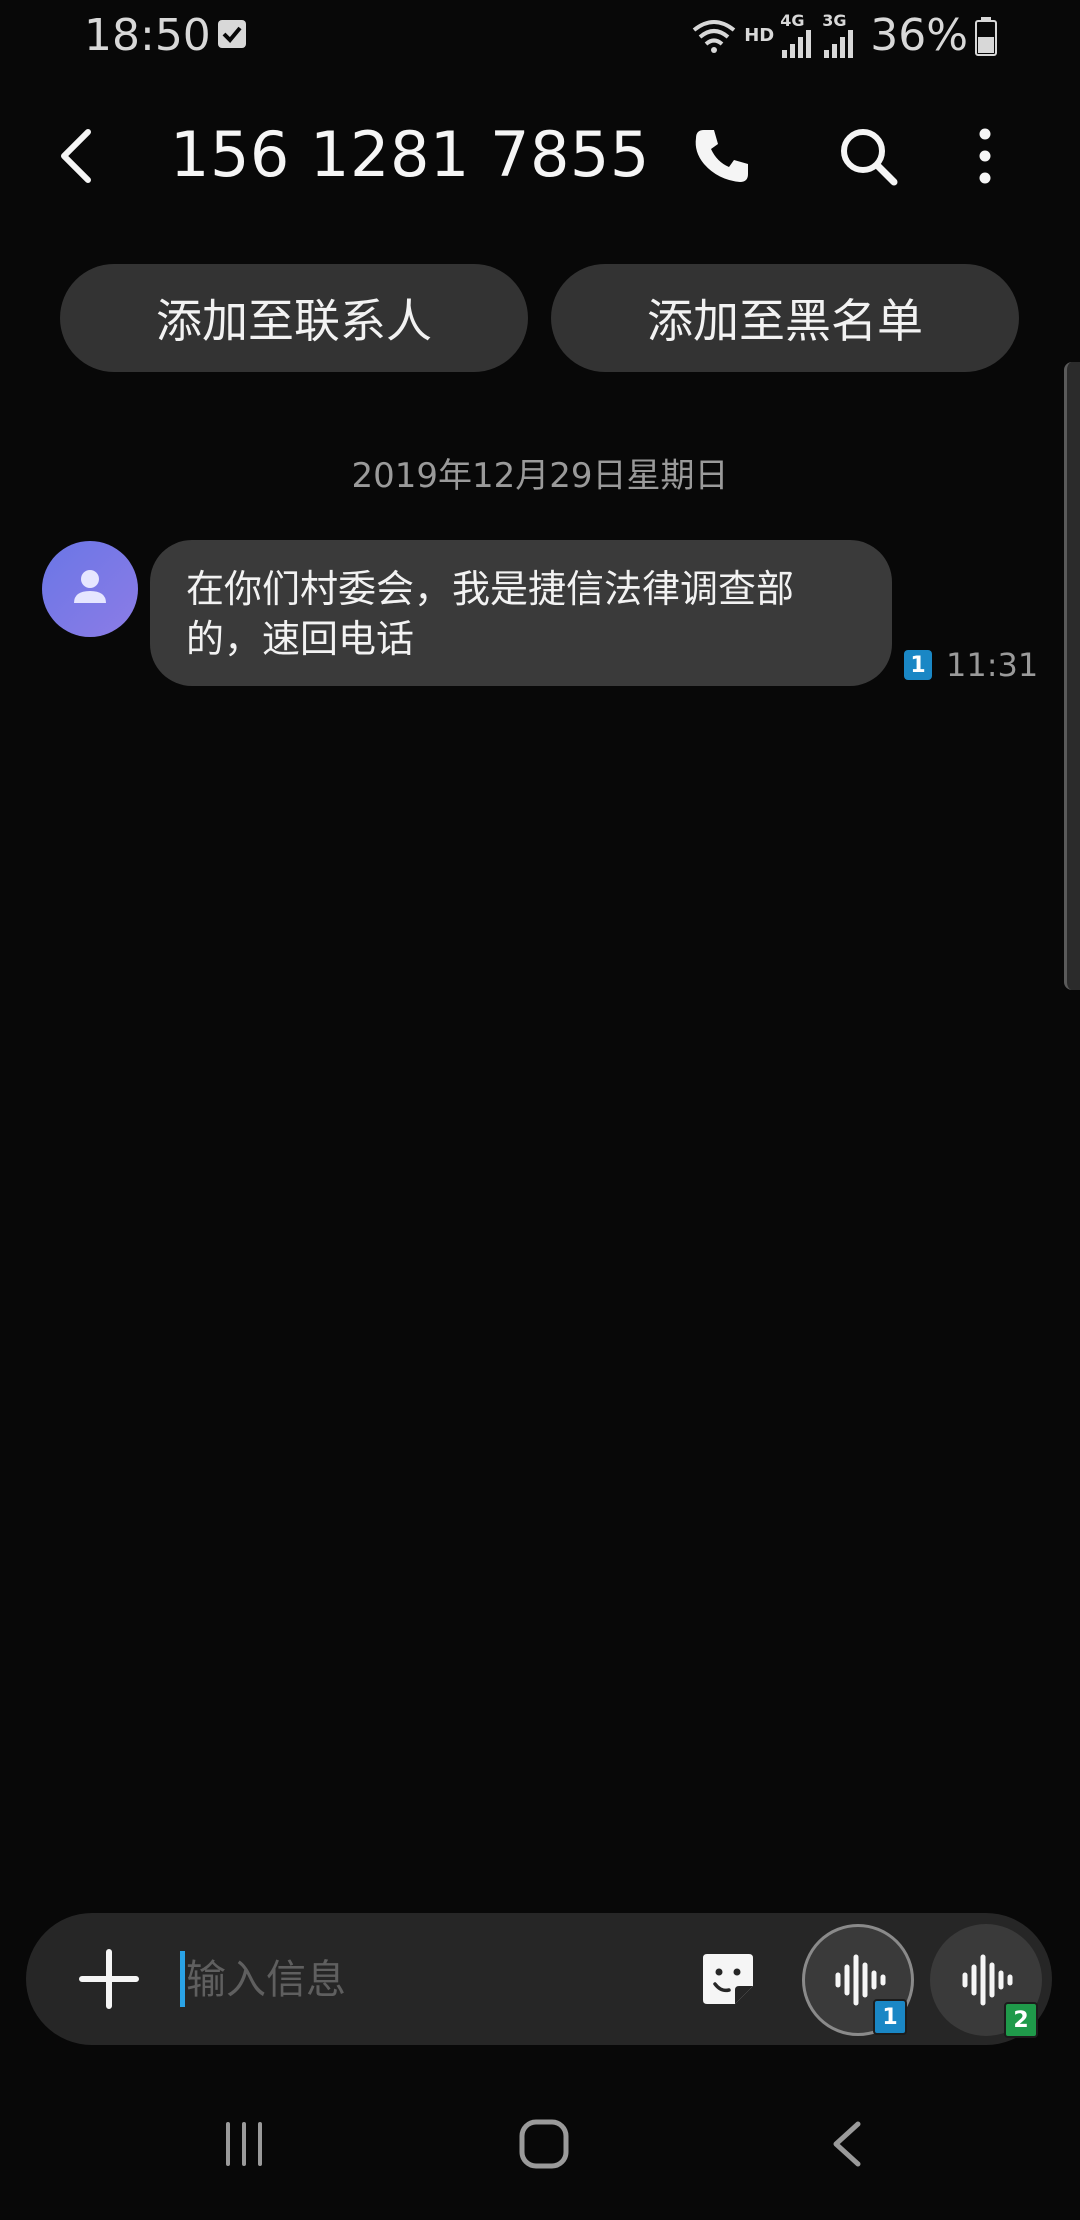 This screenshot has width=1080, height=2220. Describe the element at coordinates (919, 35) in the screenshot. I see `battery-percent: 36%` at that location.